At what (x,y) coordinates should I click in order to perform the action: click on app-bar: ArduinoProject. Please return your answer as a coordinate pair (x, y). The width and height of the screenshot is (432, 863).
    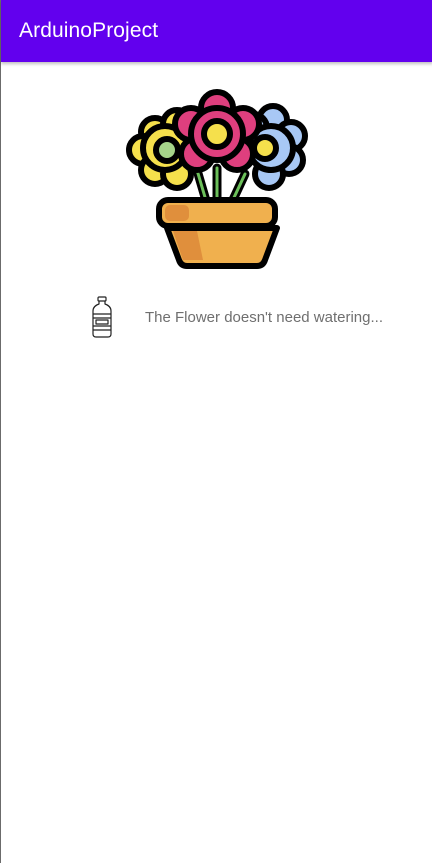
    Looking at the image, I should click on (216, 31).